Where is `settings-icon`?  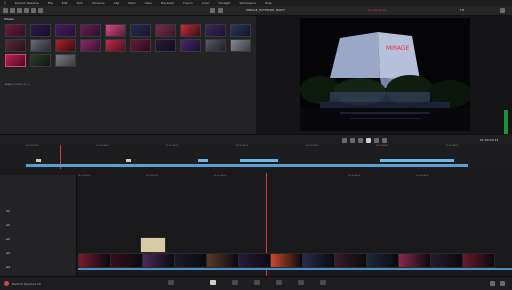 settings-icon is located at coordinates (502, 283).